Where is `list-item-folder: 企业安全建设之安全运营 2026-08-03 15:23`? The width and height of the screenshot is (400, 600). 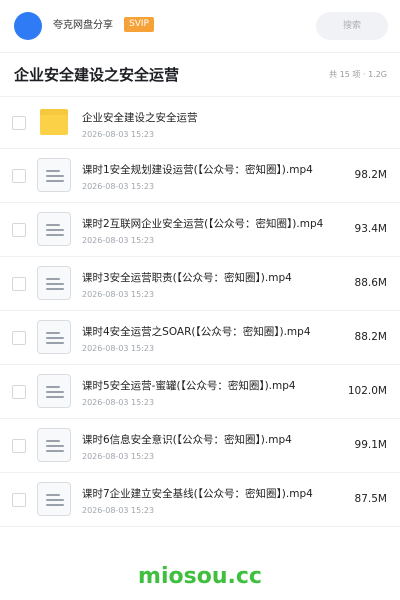
list-item-folder: 企业安全建设之安全运营 2026-08-03 15:23 is located at coordinates (200, 123).